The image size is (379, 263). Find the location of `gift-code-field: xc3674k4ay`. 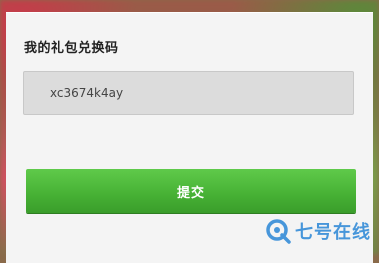

gift-code-field: xc3674k4ay is located at coordinates (188, 93).